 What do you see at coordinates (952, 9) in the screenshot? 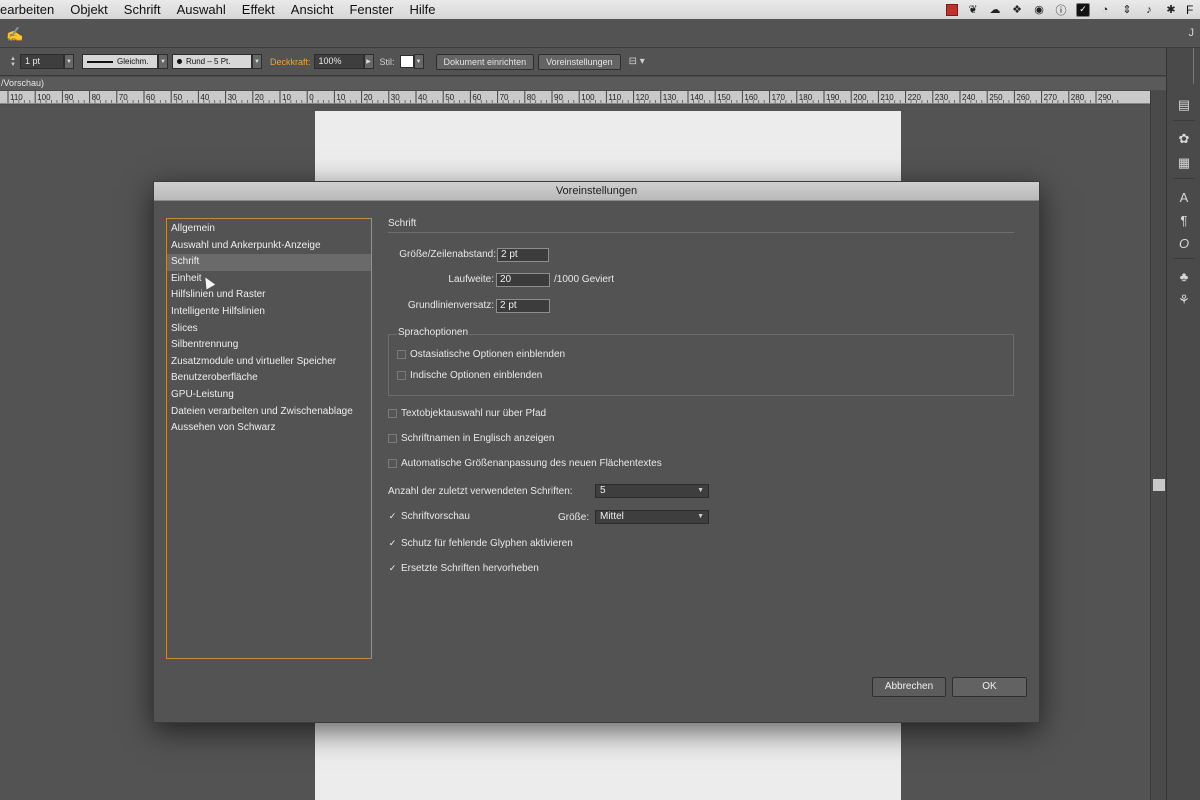
I see `record-icon` at bounding box center [952, 9].